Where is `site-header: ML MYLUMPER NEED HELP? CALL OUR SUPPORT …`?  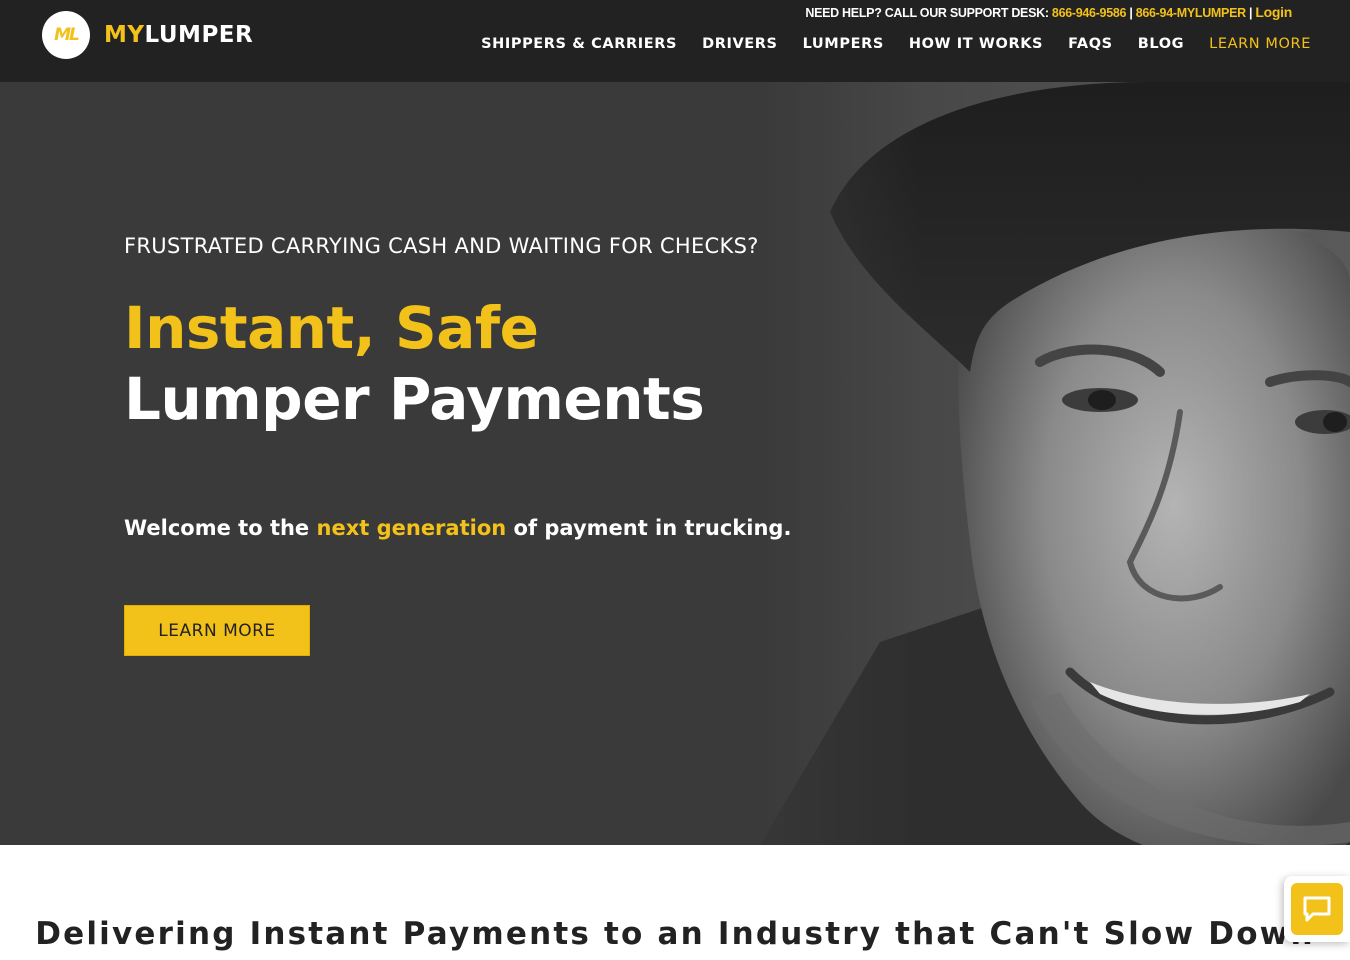
site-header: ML MYLUMPER NEED HELP? CALL OUR SUPPORT … is located at coordinates (675, 41).